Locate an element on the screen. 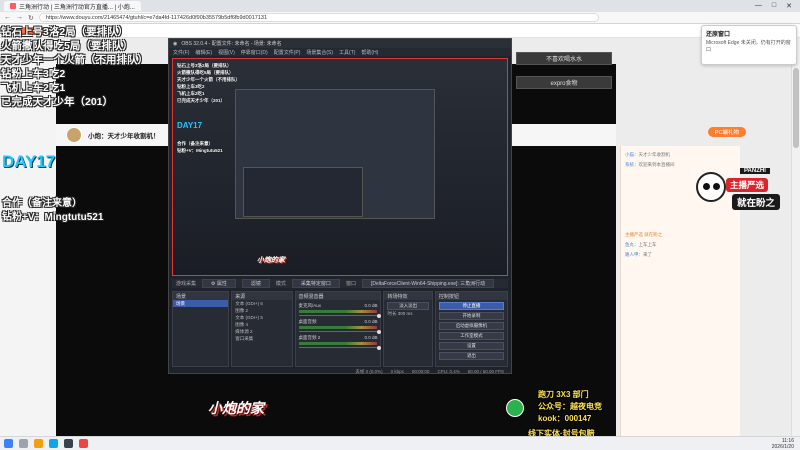  properties-button: ⚙ 属性 is located at coordinates (219, 283).